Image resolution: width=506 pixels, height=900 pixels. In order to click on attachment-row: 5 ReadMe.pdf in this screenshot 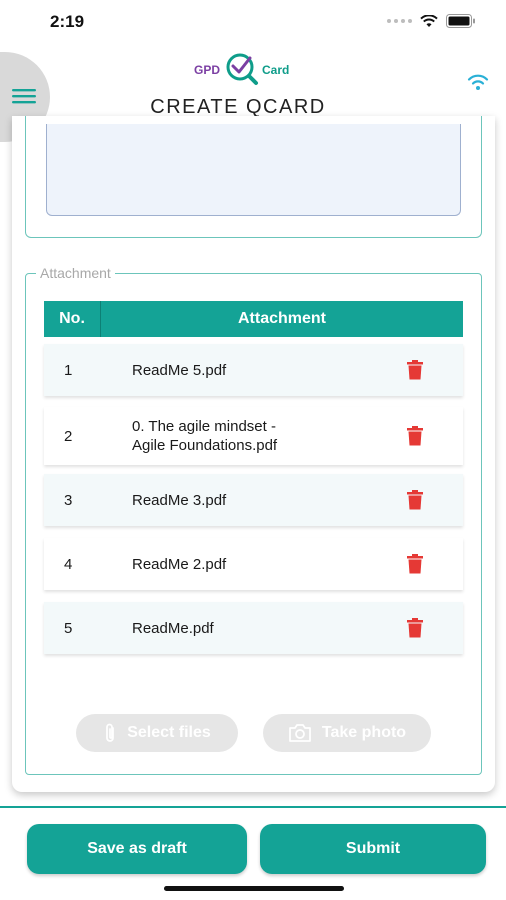, I will do `click(253, 628)`.